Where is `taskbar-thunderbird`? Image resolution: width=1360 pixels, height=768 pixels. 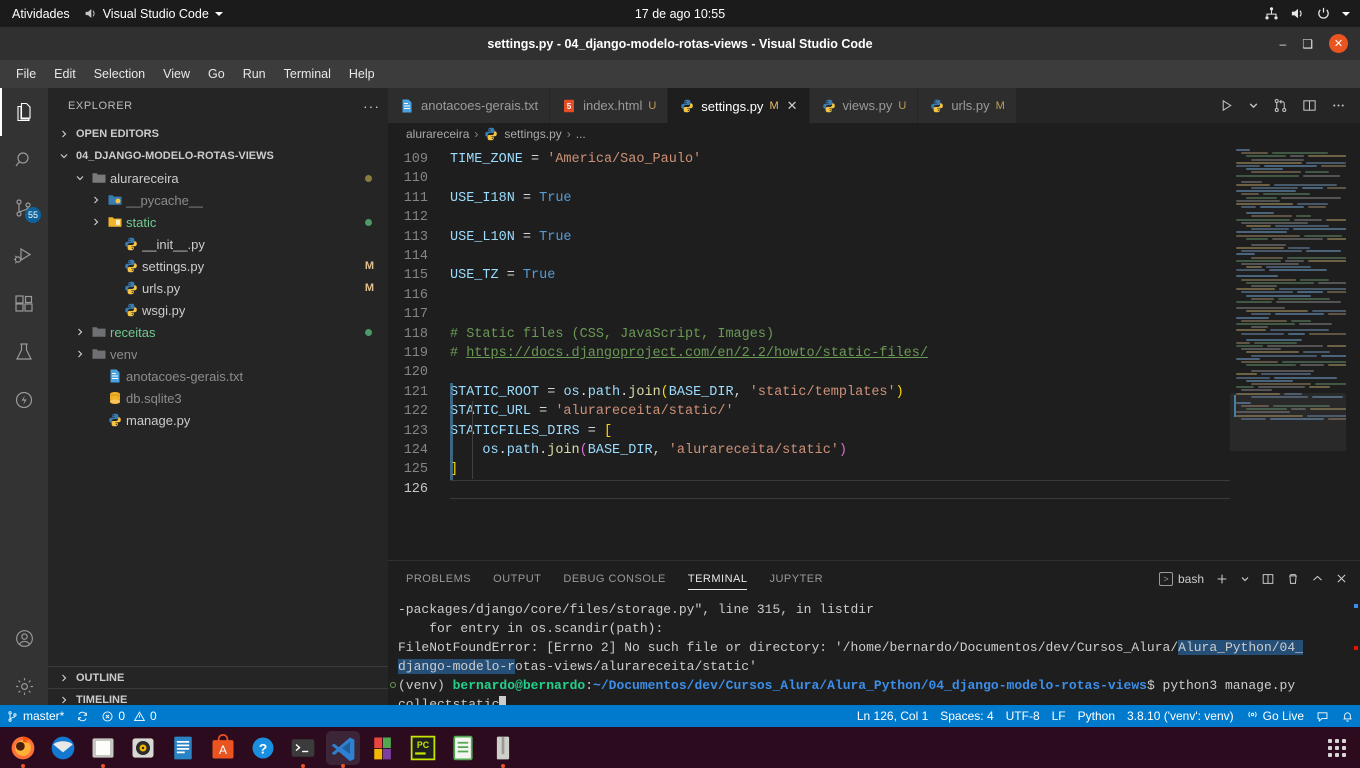 taskbar-thunderbird is located at coordinates (63, 748).